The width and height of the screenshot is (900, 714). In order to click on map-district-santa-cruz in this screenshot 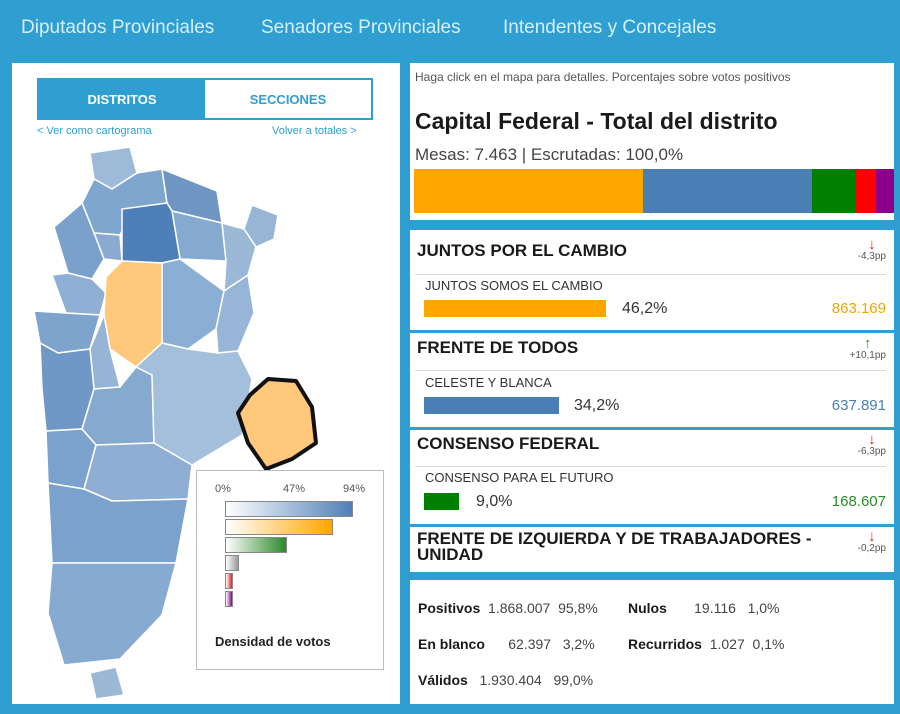, I will do `click(112, 614)`.